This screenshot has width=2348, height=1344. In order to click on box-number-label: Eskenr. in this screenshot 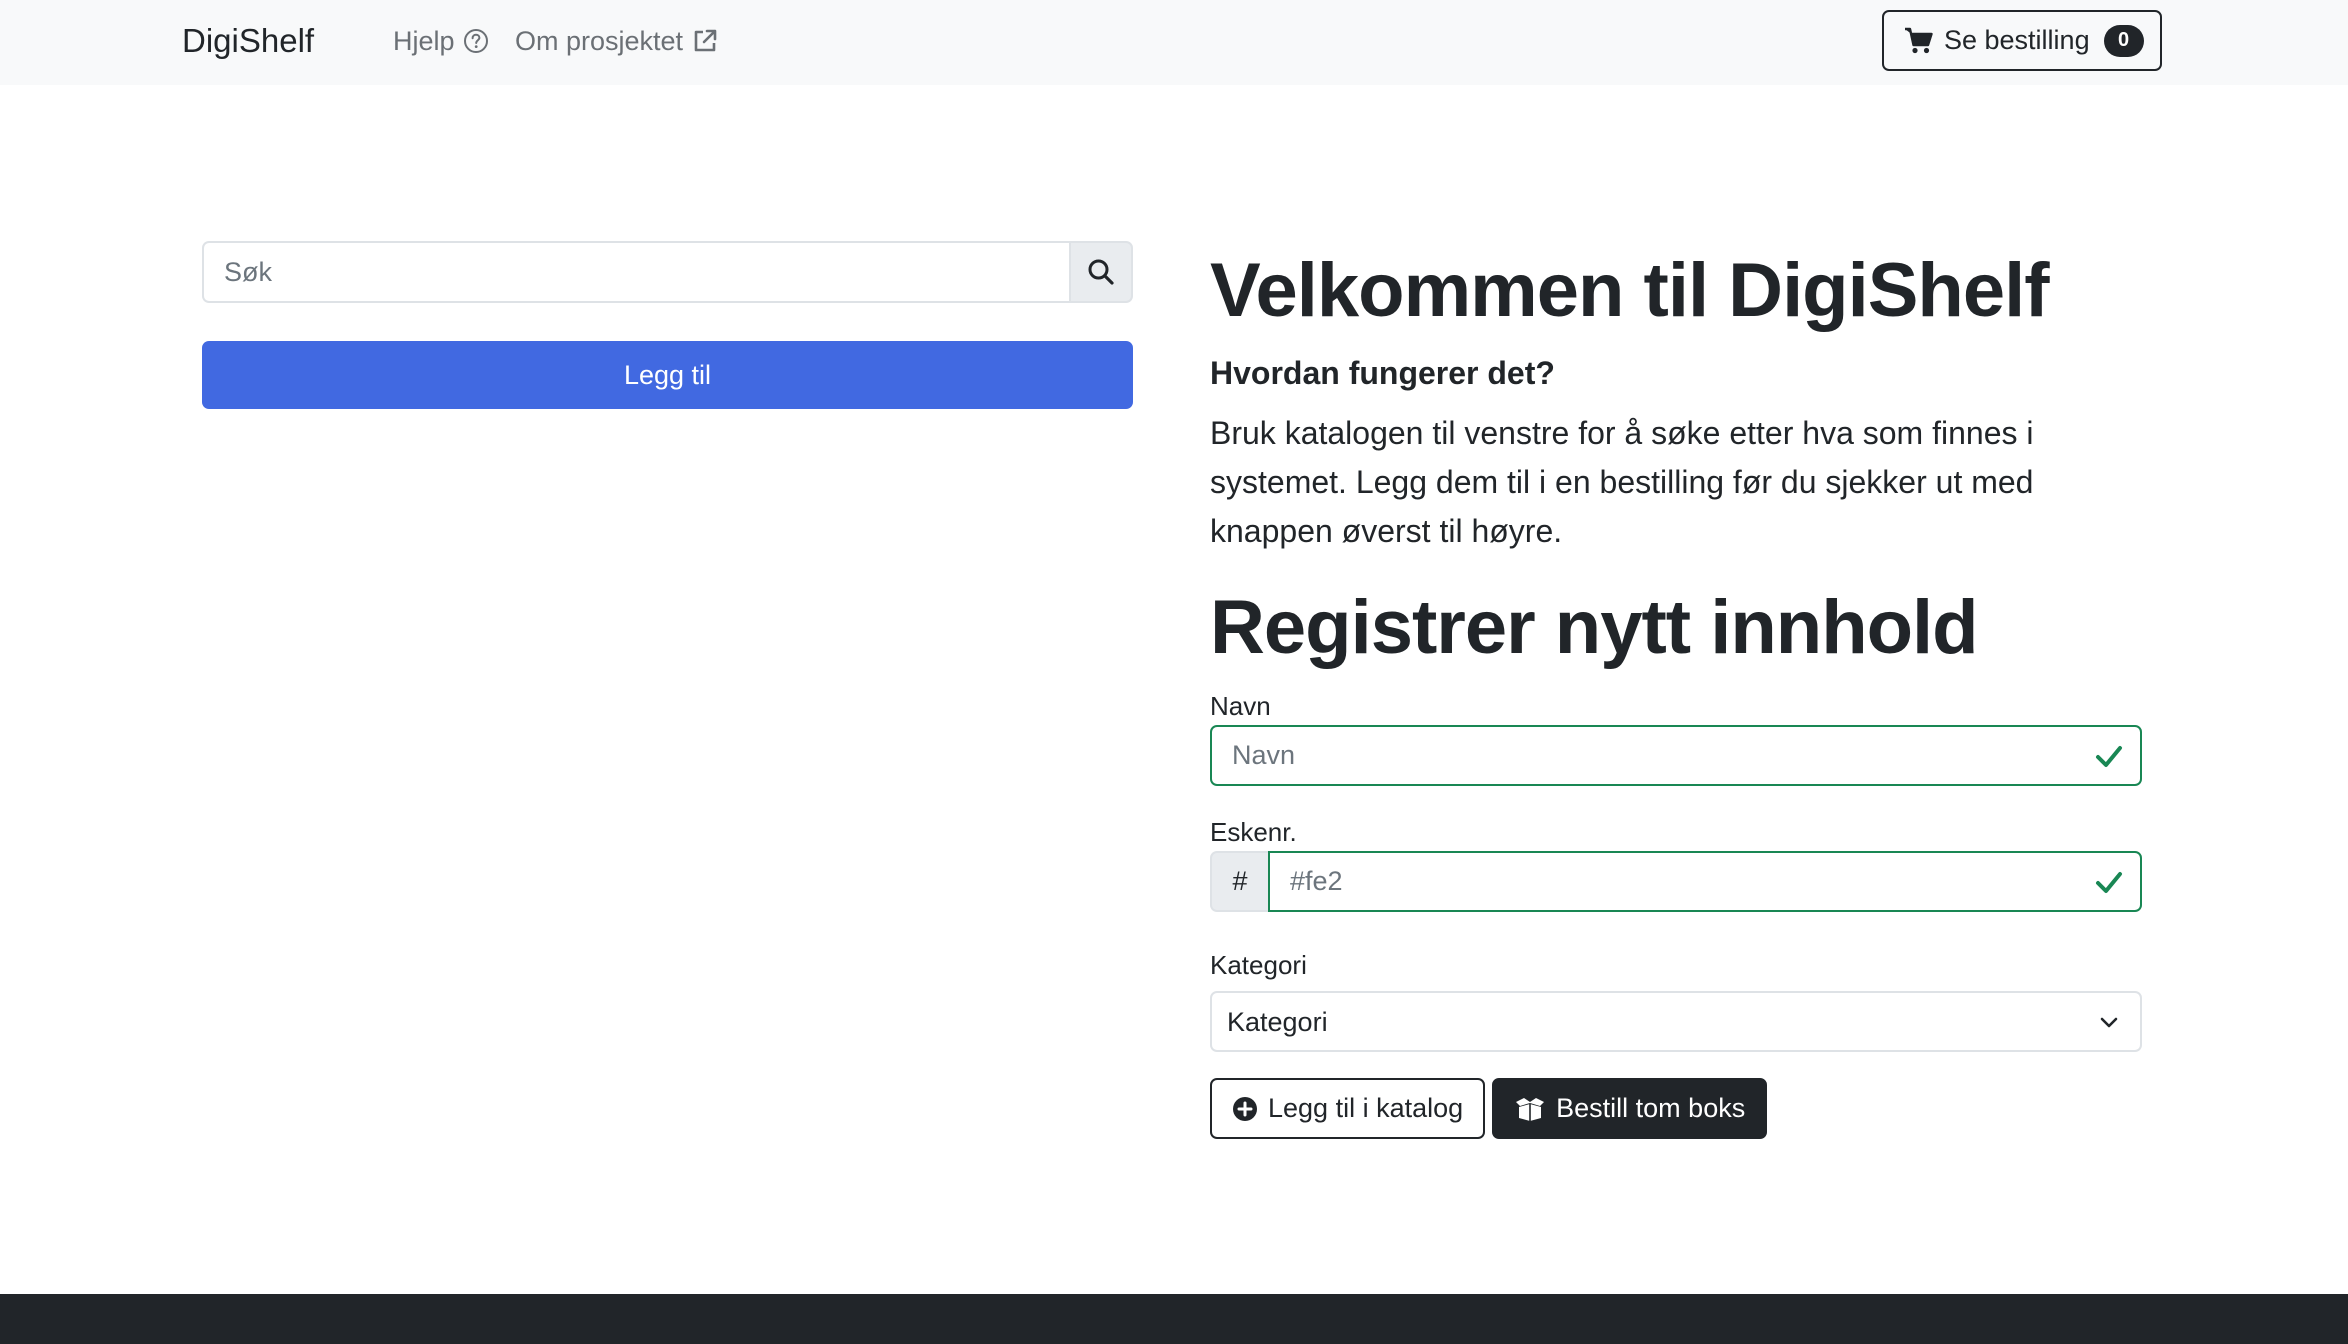, I will do `click(1253, 832)`.